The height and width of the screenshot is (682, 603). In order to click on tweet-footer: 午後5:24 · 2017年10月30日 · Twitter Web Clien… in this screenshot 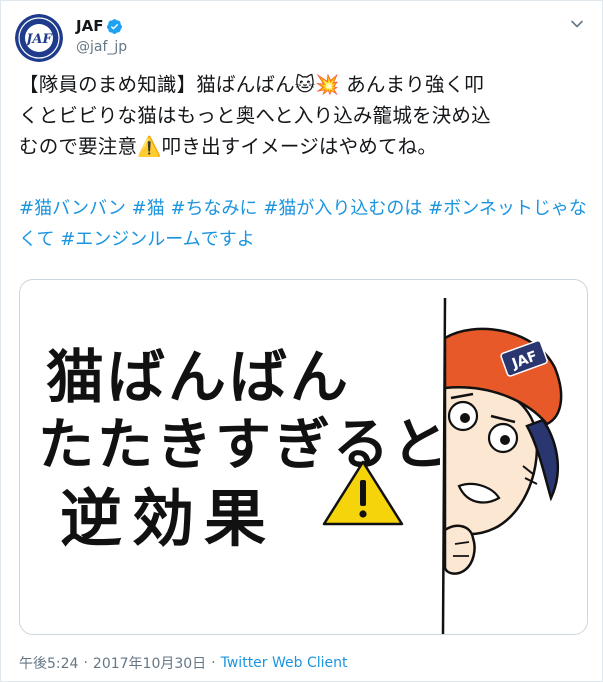, I will do `click(183, 663)`.